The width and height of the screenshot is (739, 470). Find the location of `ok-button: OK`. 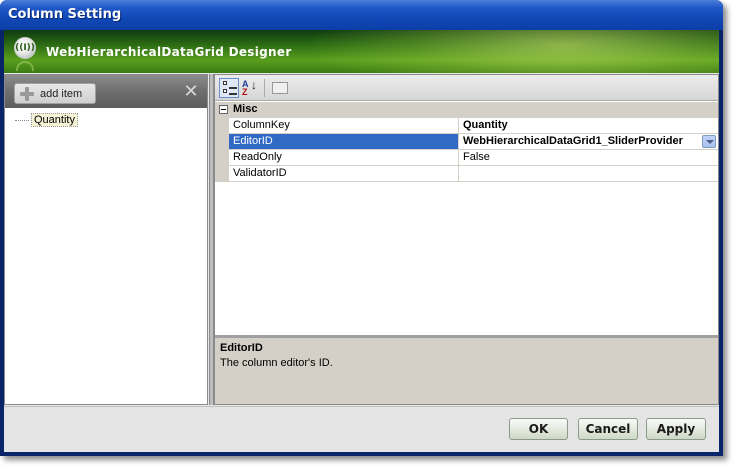

ok-button: OK is located at coordinates (538, 429).